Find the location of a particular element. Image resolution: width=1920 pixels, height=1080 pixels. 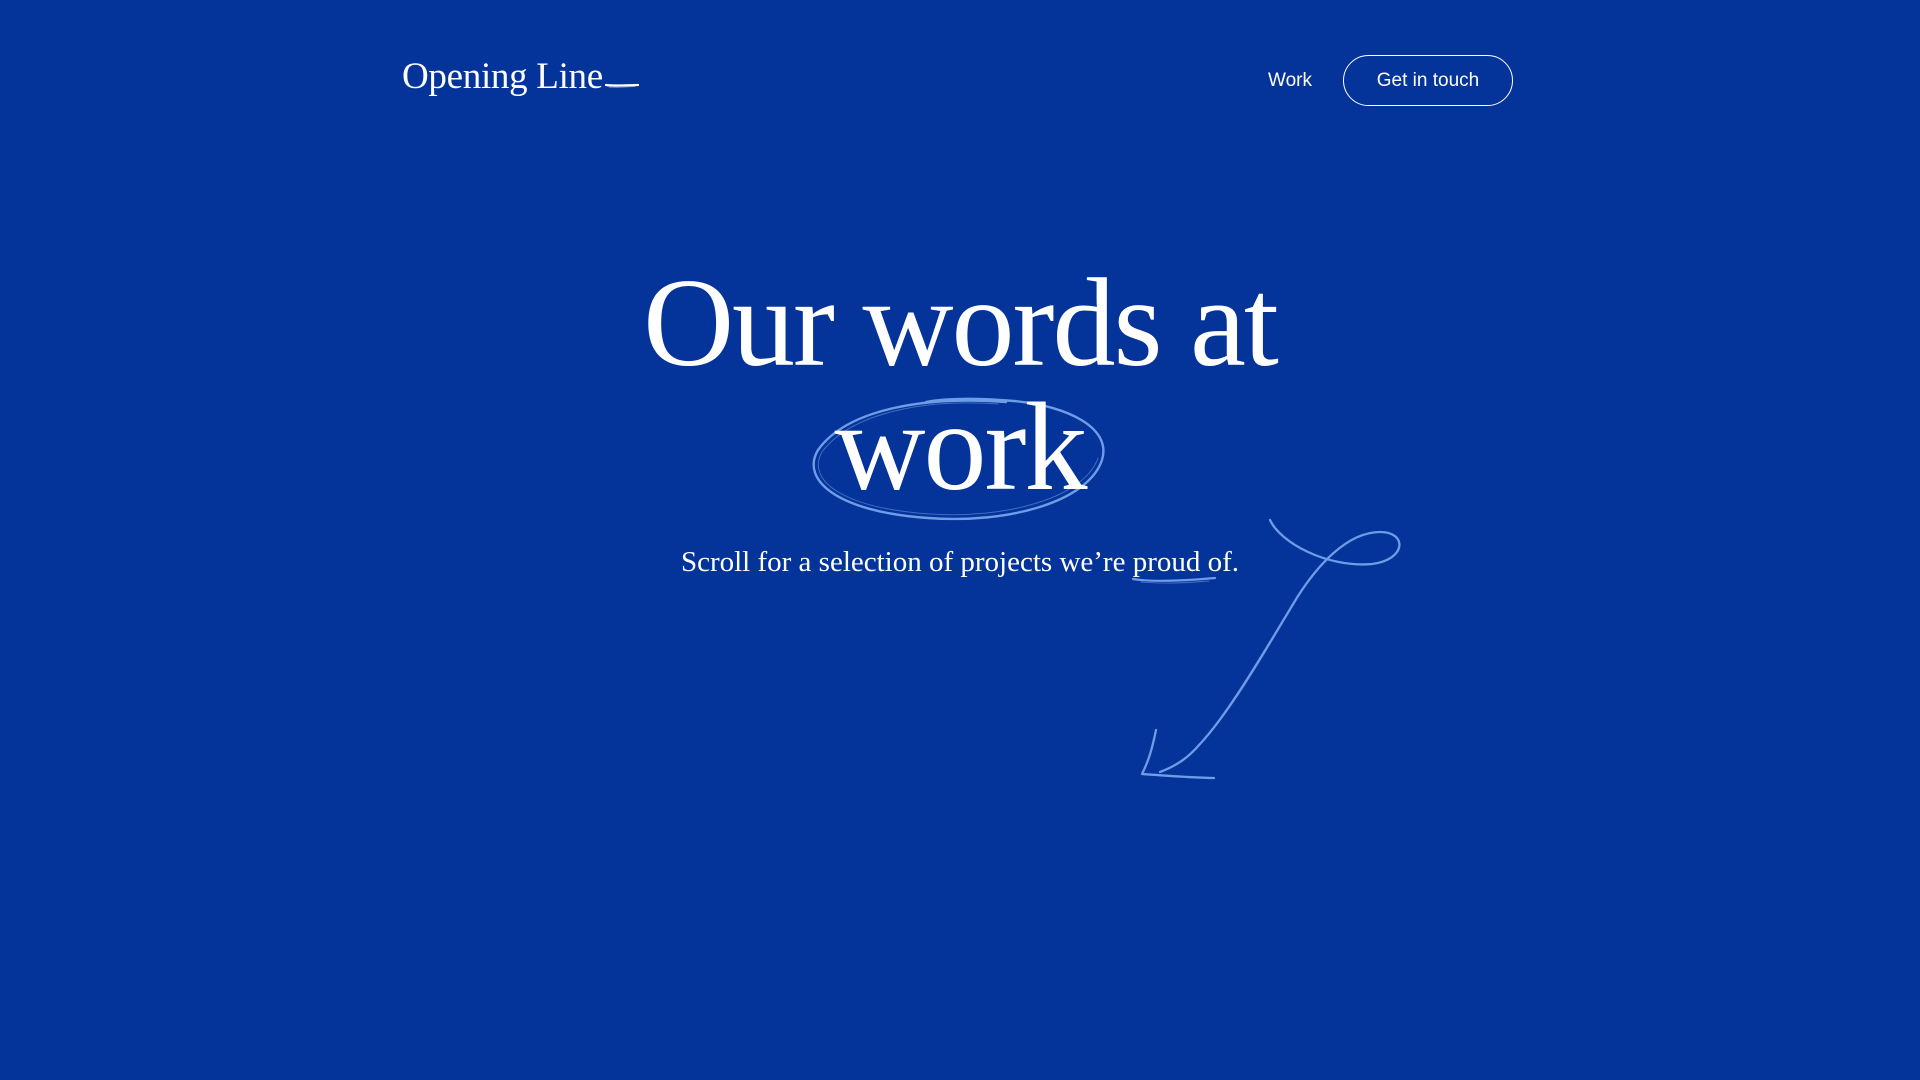

subtitle-text-before: Scroll for a selection of projects we’re is located at coordinates (906, 562).